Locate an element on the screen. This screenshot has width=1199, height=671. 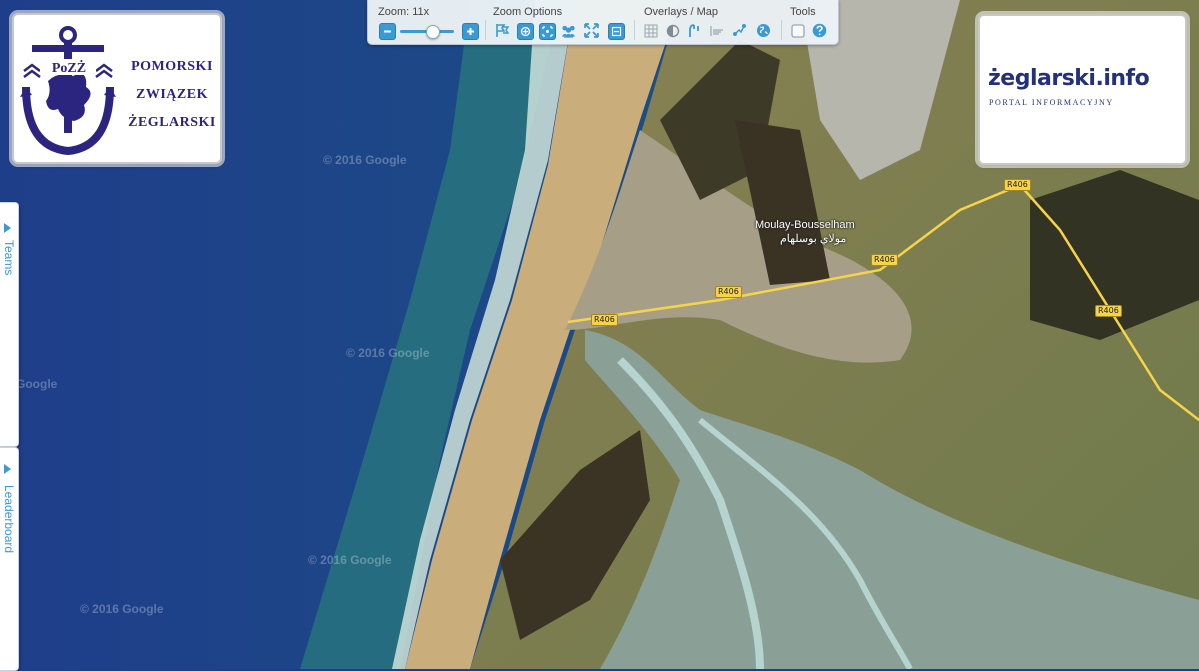
teams-tab: Teams is located at coordinates (9, 324).